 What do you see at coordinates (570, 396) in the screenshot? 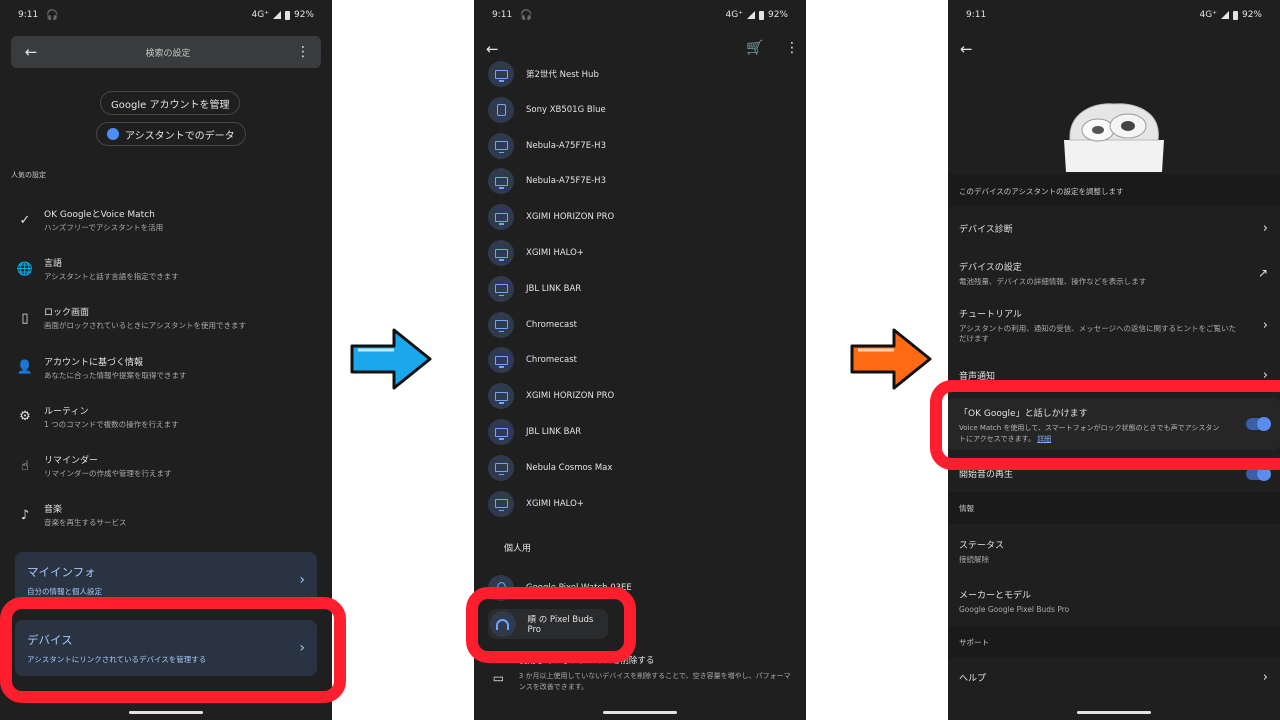
I see `device-name: XGIMI HORIZON PRO` at bounding box center [570, 396].